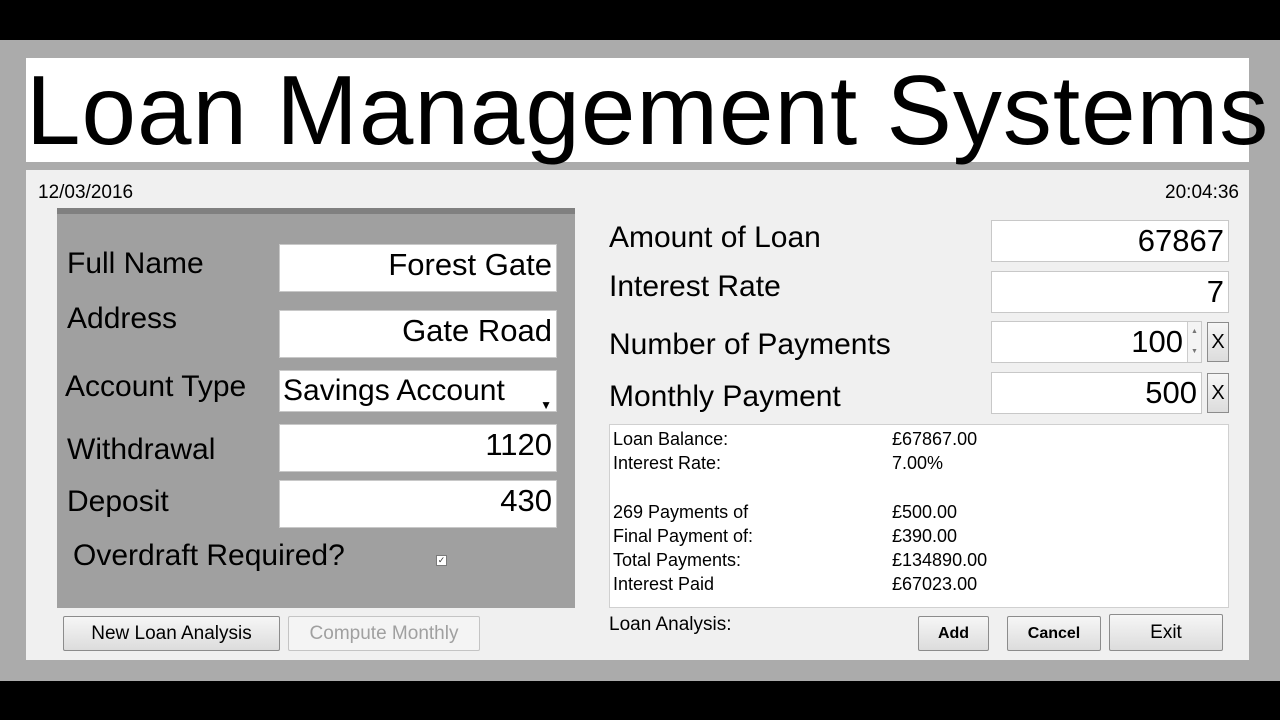  I want to click on account-type-select: Savings Account ▼, so click(418, 391).